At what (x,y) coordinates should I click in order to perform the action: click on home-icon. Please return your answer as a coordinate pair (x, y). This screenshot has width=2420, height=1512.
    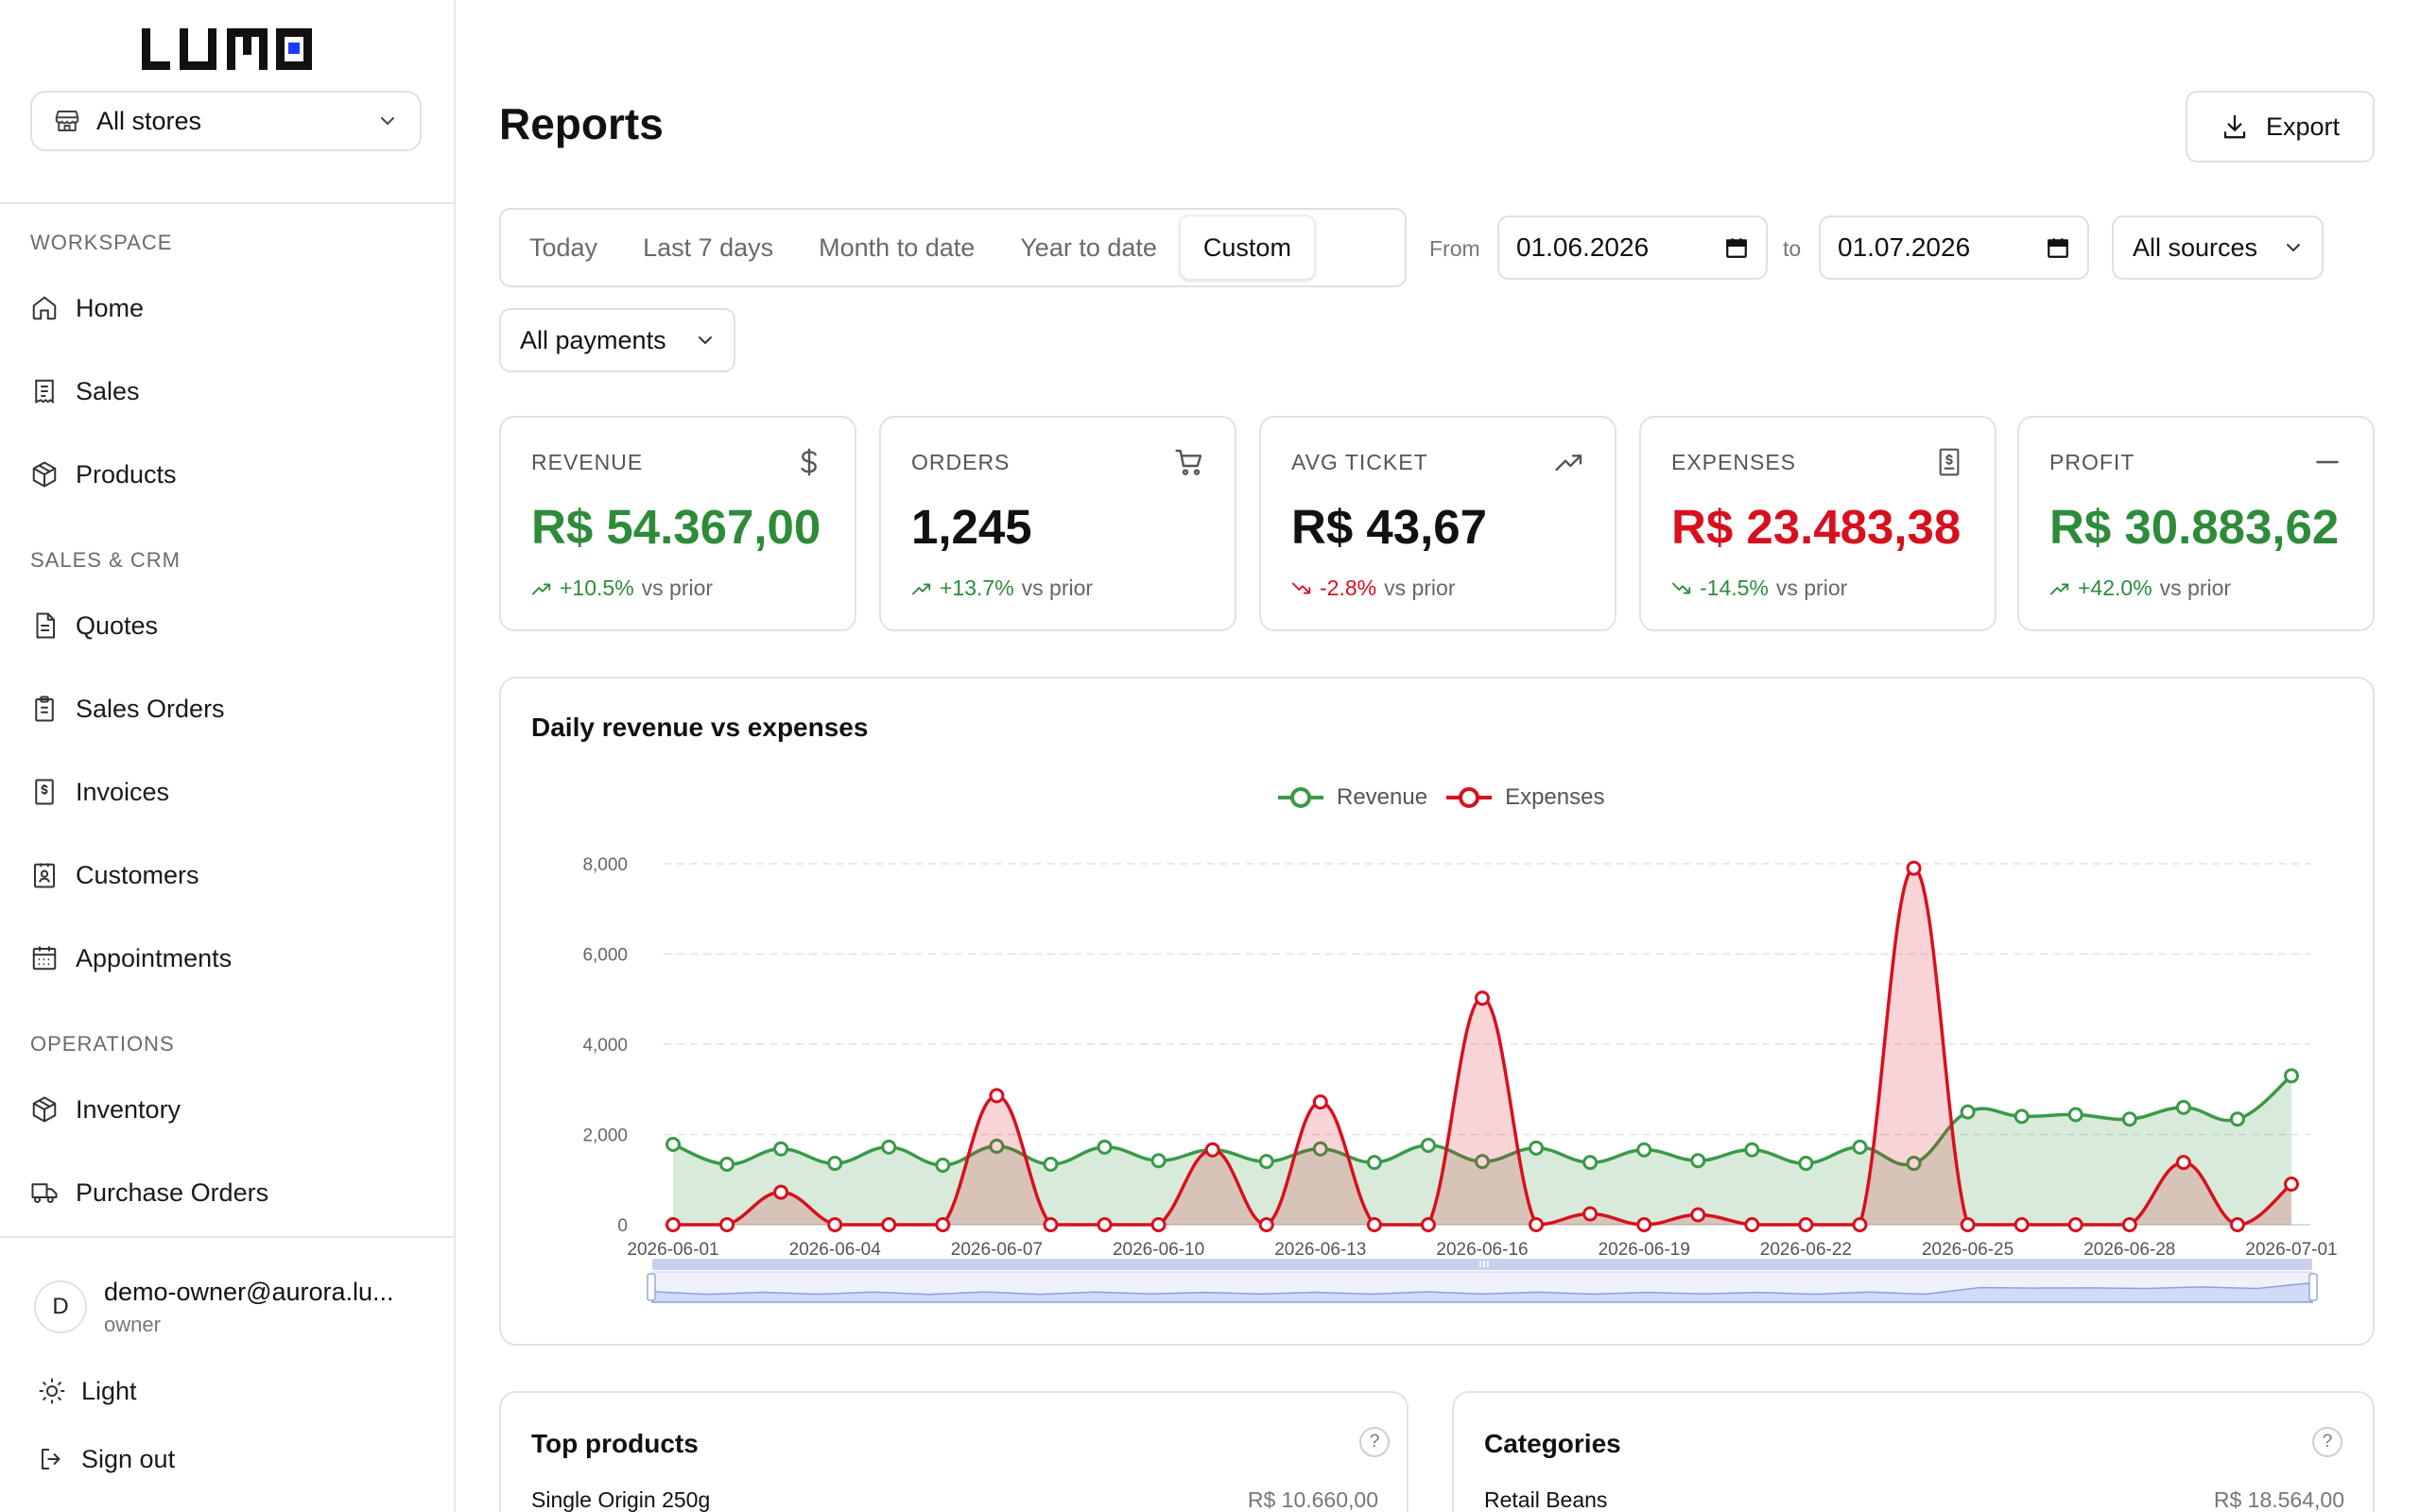
    Looking at the image, I should click on (44, 308).